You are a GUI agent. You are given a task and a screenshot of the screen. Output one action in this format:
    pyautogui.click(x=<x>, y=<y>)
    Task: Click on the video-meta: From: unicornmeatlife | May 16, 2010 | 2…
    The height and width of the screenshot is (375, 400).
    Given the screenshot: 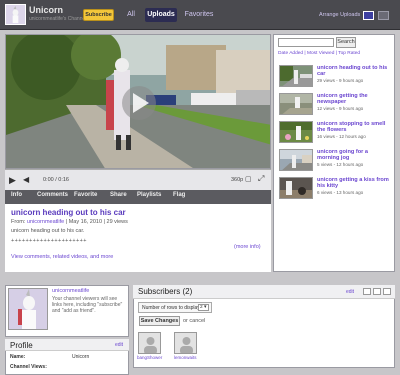 What is the action you would take?
    pyautogui.click(x=69, y=222)
    